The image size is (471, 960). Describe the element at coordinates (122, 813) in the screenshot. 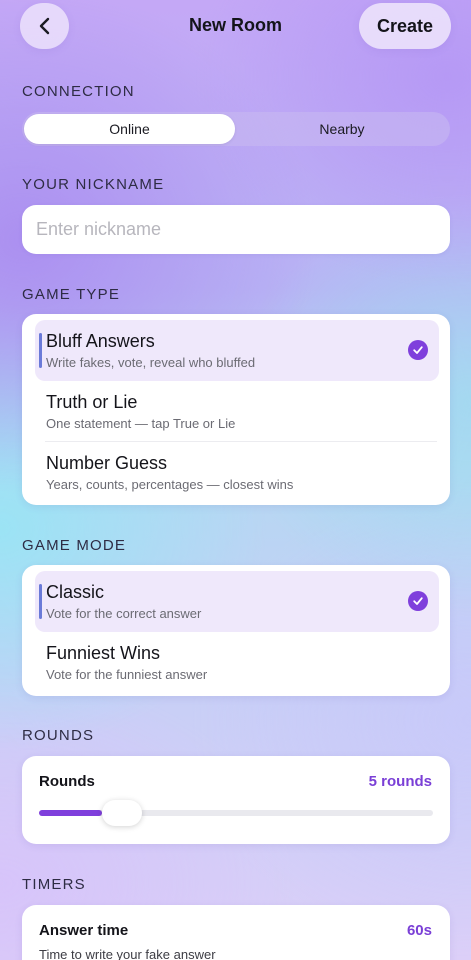

I see `rounds-slider-thumb` at that location.